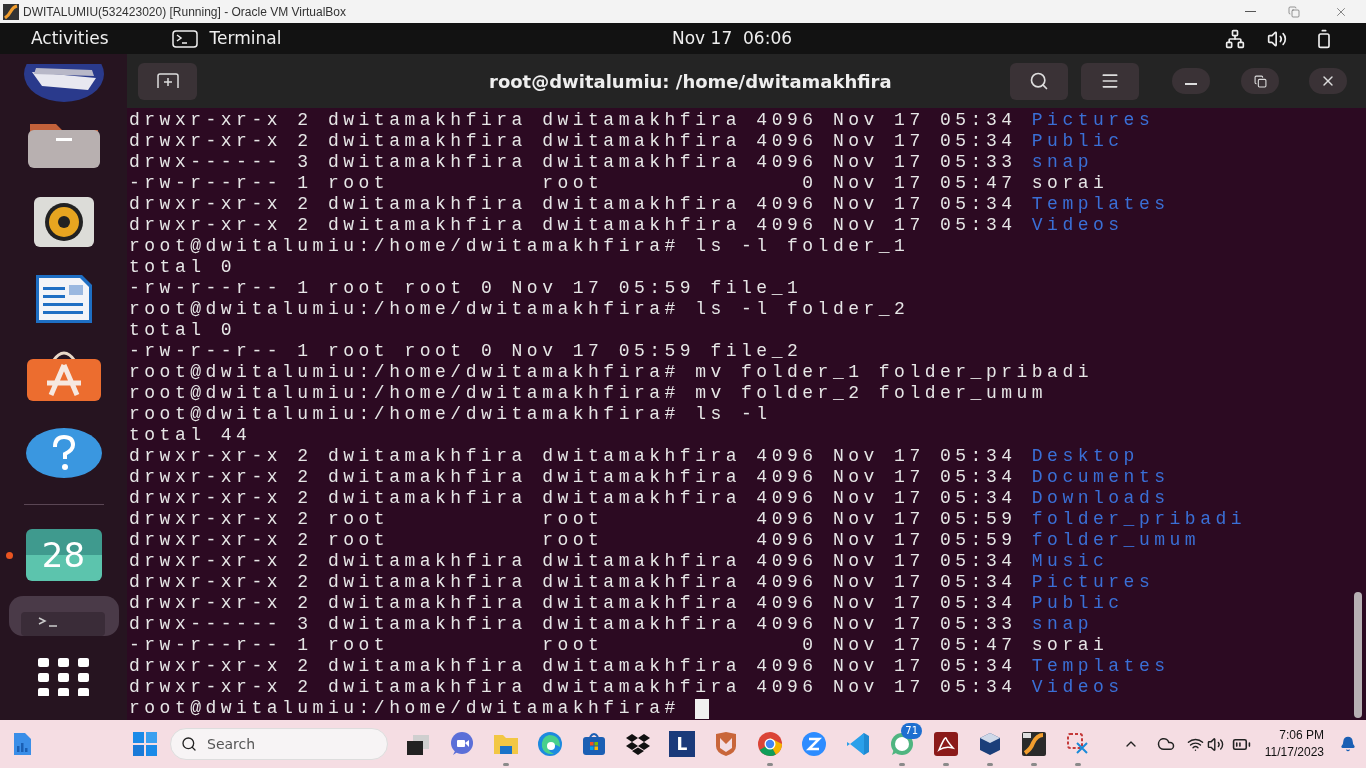 The image size is (1366, 768). What do you see at coordinates (1328, 81) in the screenshot?
I see `close-button` at bounding box center [1328, 81].